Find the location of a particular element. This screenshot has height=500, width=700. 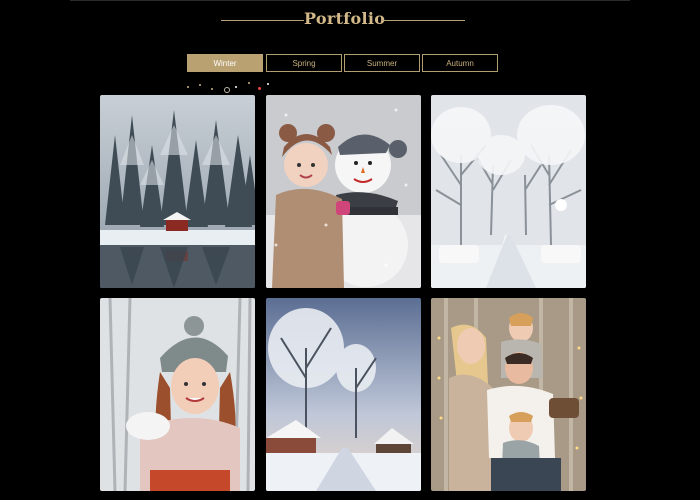

portfolio-header: Portfolio is located at coordinates (350, 20).